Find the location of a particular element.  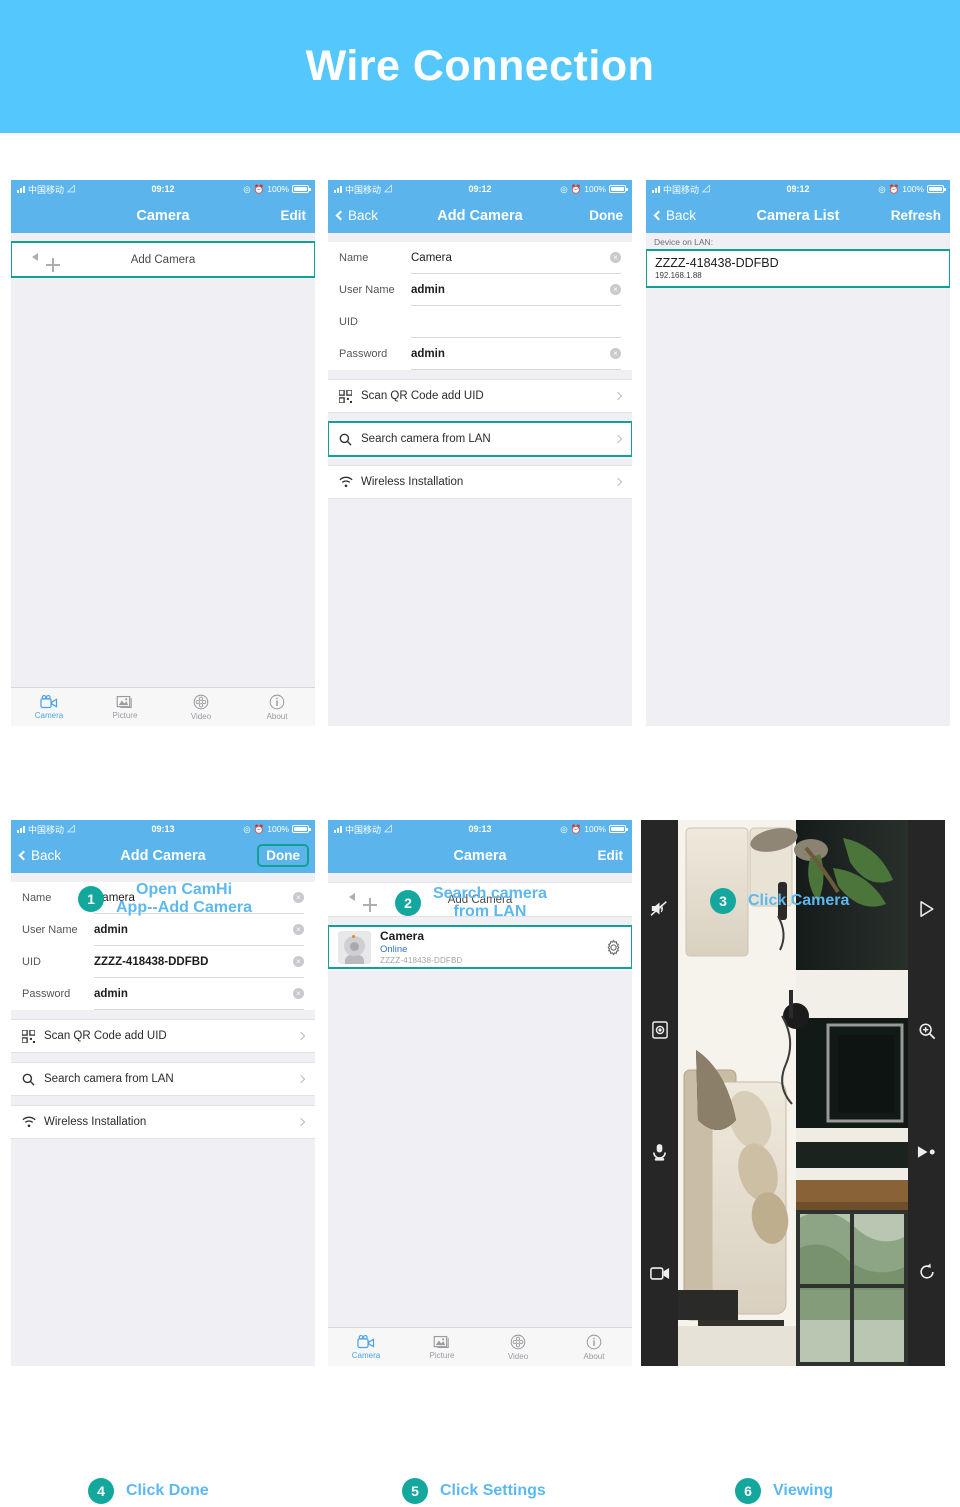

rotate-icon is located at coordinates (927, 1274).